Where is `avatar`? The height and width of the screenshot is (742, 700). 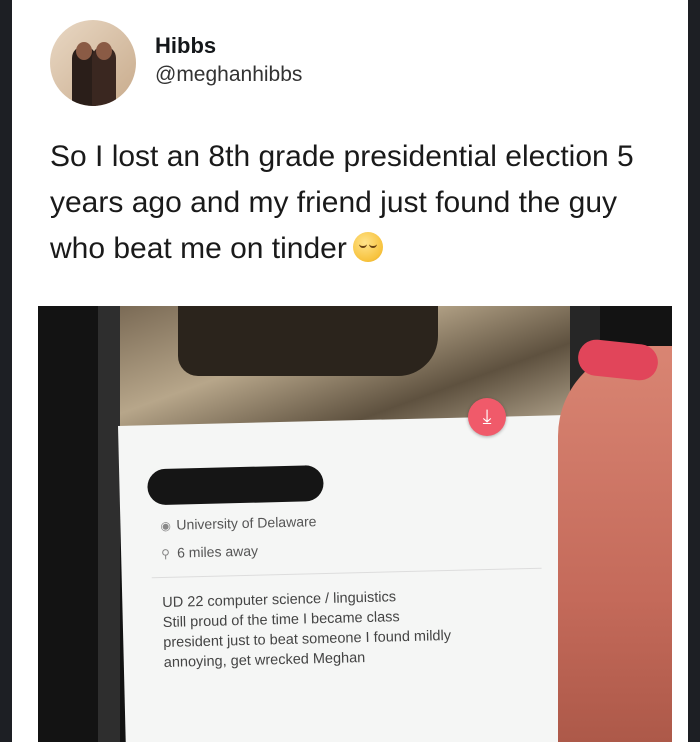 avatar is located at coordinates (93, 63).